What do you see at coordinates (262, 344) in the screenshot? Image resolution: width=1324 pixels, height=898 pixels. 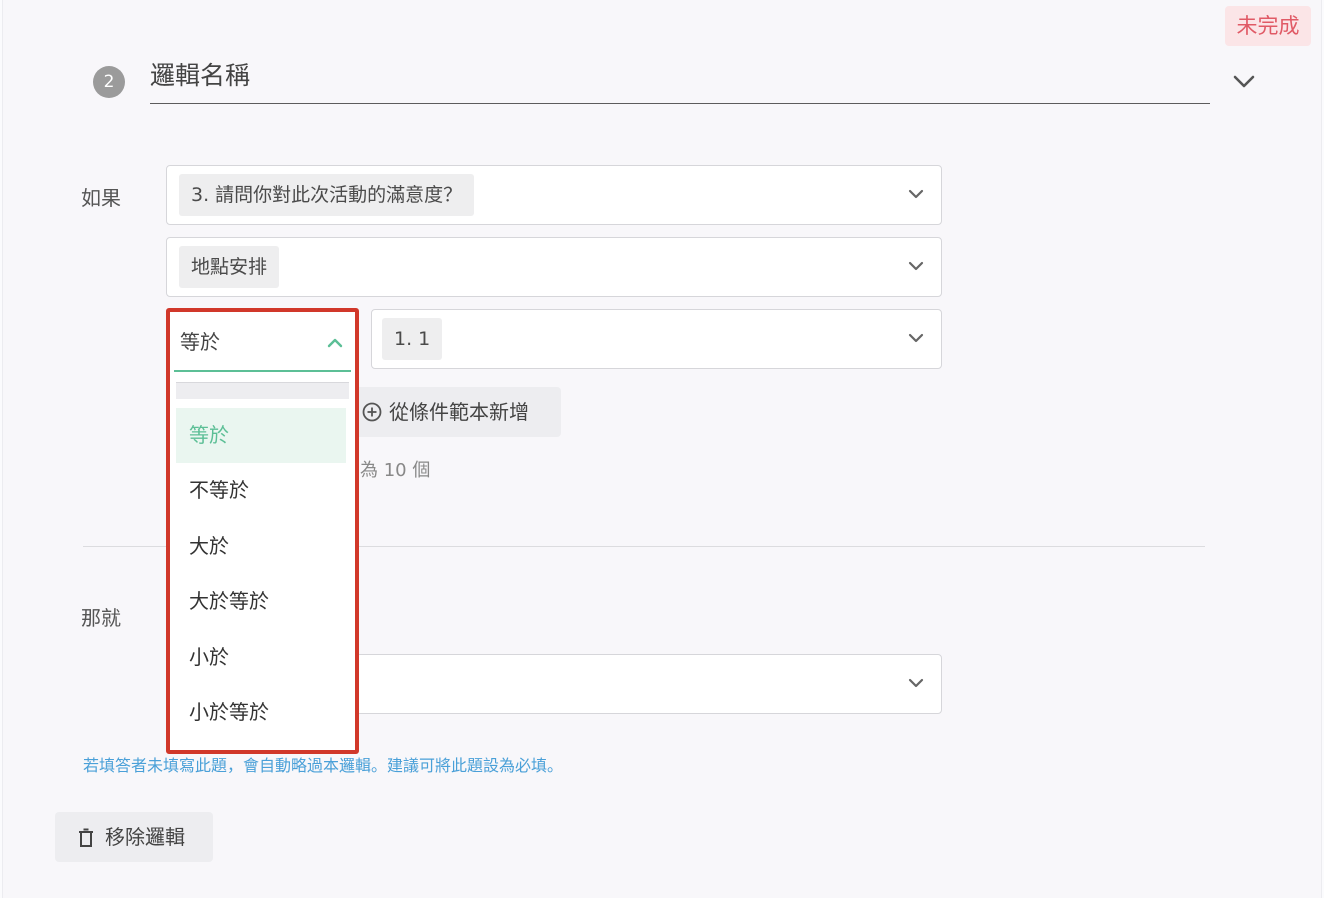 I see `operator-select: 等於` at bounding box center [262, 344].